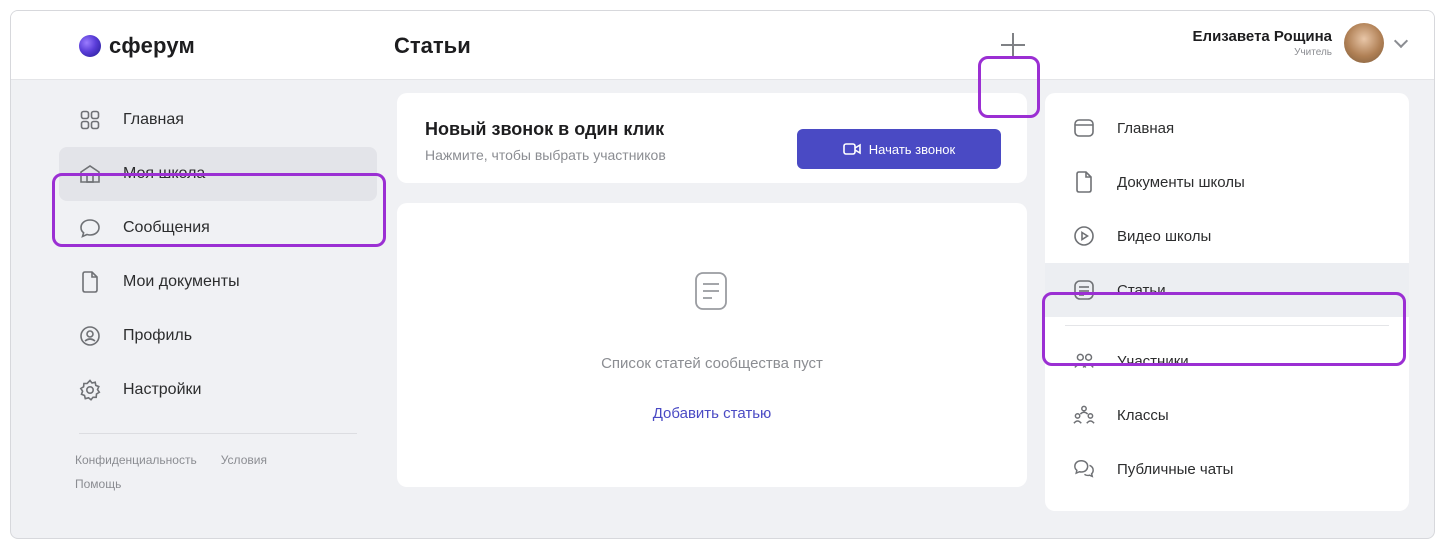  I want to click on add-button, so click(1013, 45).